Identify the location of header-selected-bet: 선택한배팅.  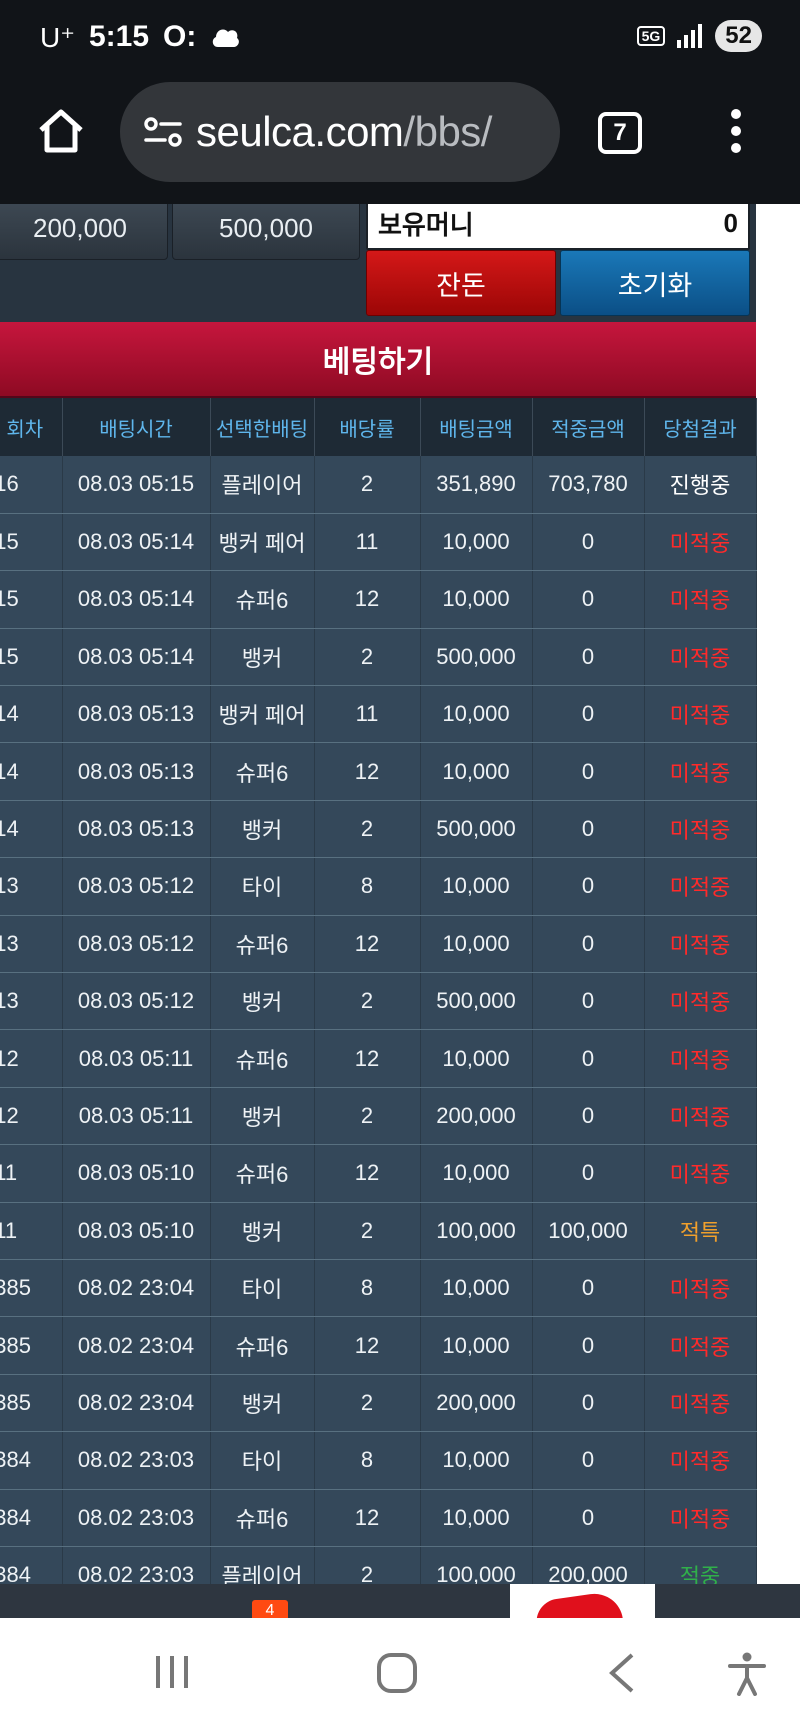
(262, 427).